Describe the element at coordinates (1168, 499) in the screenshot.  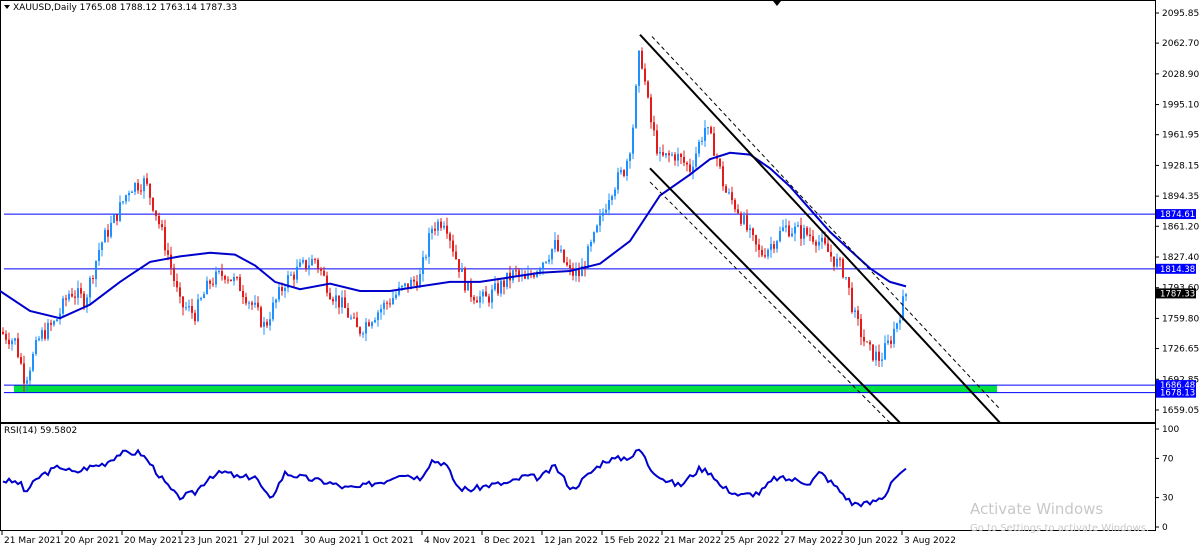
I see `rsi-tick-label: 30` at that location.